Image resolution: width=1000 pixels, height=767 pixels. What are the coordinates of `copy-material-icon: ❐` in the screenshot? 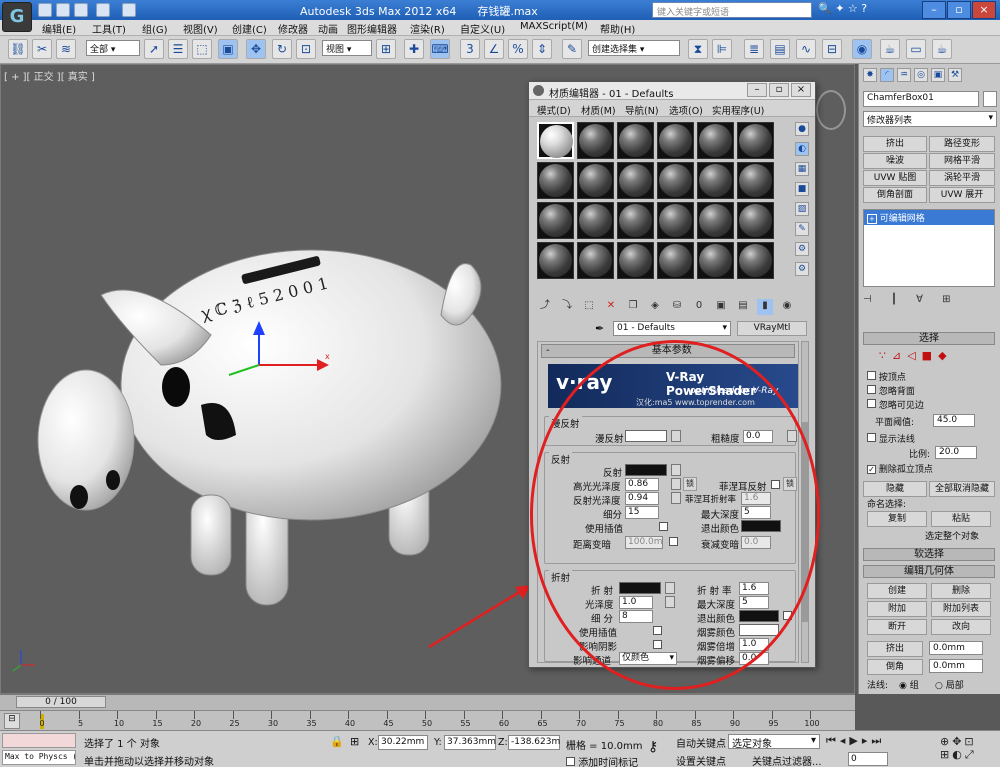 It's located at (633, 307).